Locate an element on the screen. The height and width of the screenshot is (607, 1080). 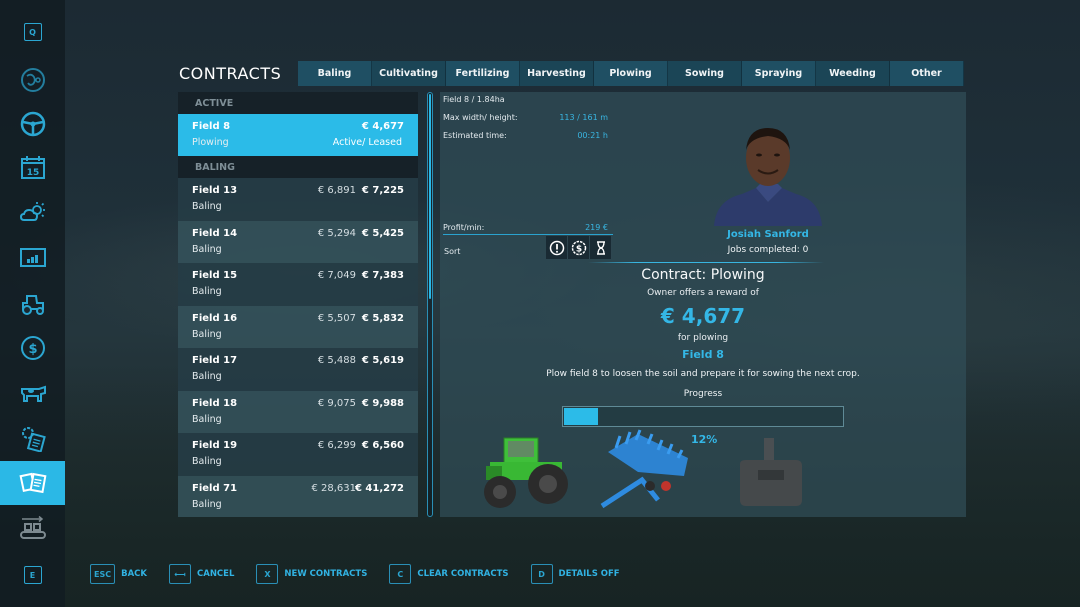
contract-row: Field 71 Baling € 28,631 € 41,272 is located at coordinates (298, 496).